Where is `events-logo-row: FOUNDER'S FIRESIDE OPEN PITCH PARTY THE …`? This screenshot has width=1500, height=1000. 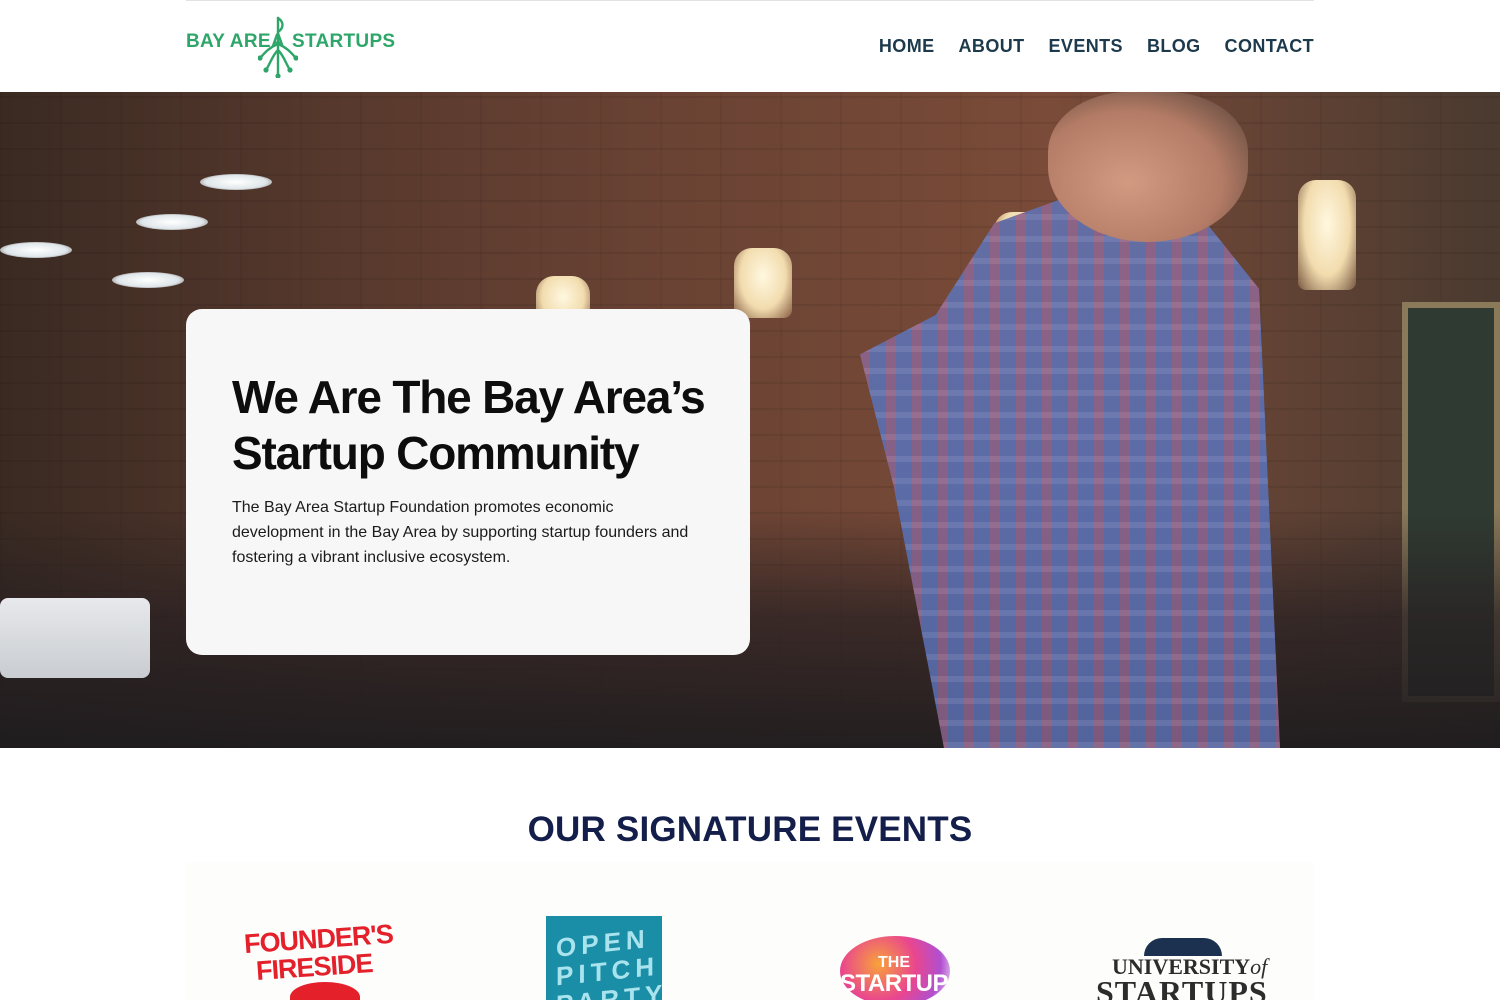 events-logo-row: FOUNDER'S FIRESIDE OPEN PITCH PARTY THE … is located at coordinates (750, 931).